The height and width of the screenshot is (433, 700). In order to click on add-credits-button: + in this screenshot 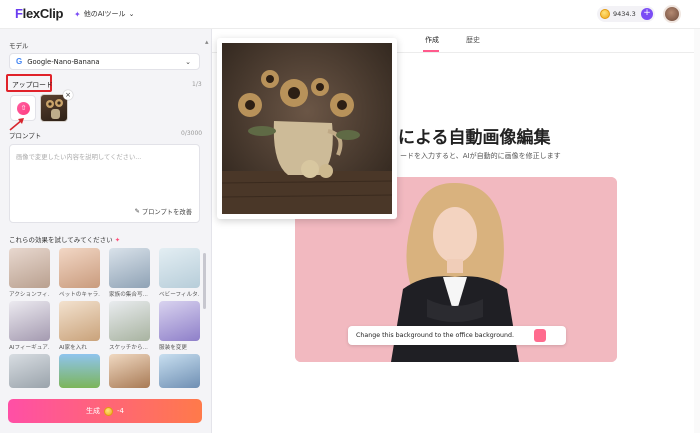, I will do `click(647, 14)`.